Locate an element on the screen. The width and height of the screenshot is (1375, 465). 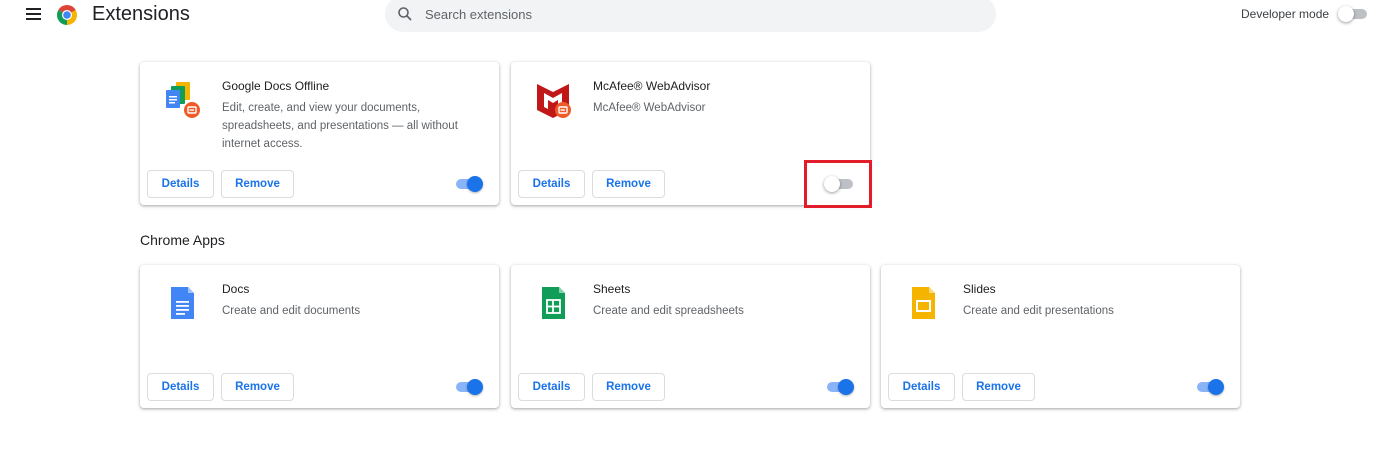
google-docs-offline-icon is located at coordinates (183, 100).